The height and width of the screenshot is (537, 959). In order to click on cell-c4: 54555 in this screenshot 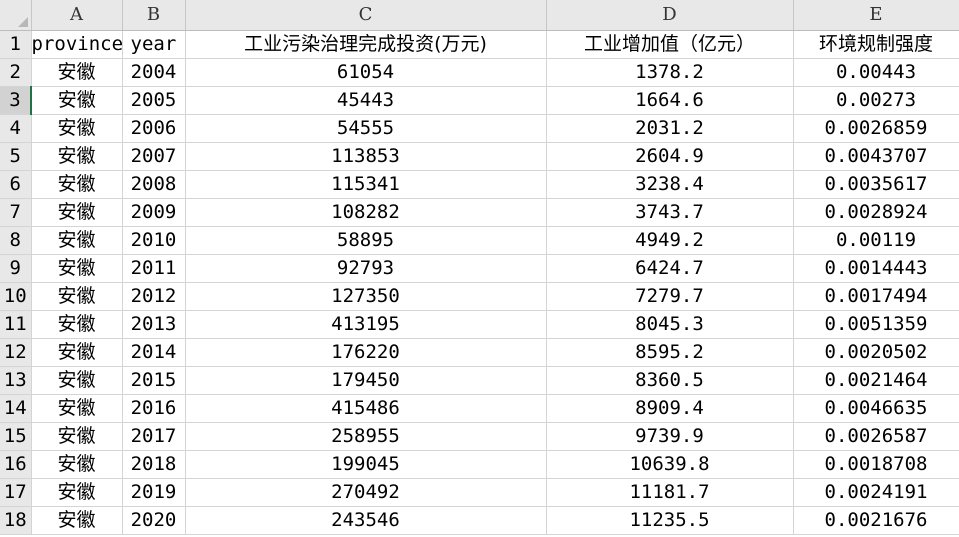, I will do `click(366, 128)`.